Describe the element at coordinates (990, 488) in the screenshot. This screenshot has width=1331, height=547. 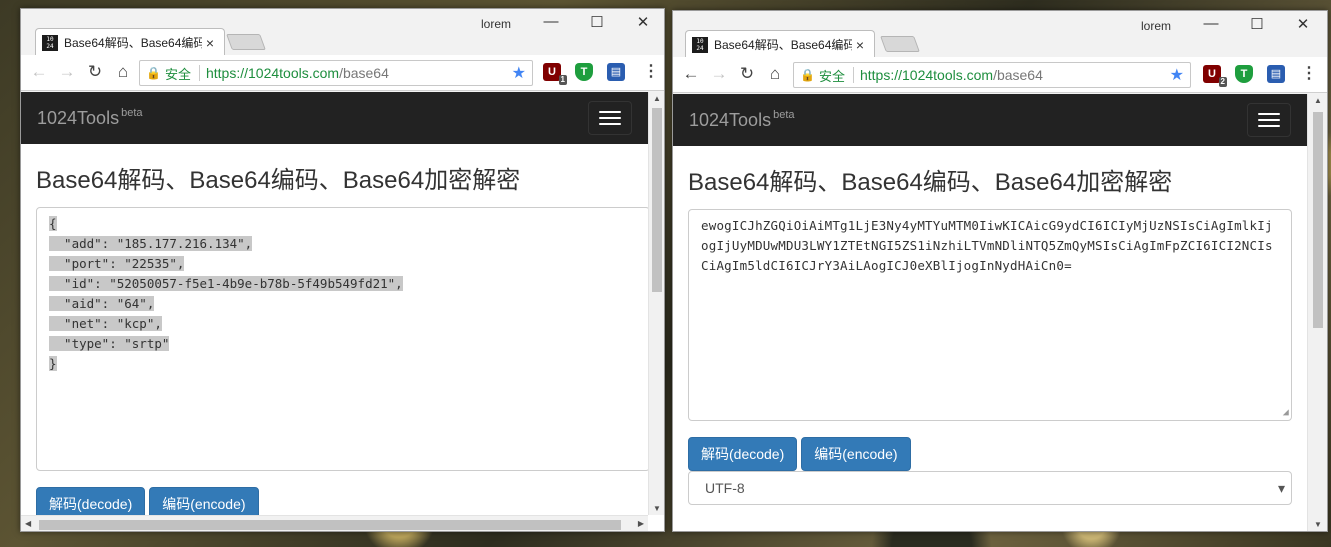
I see `charset-select: UTF-8 ▾` at that location.